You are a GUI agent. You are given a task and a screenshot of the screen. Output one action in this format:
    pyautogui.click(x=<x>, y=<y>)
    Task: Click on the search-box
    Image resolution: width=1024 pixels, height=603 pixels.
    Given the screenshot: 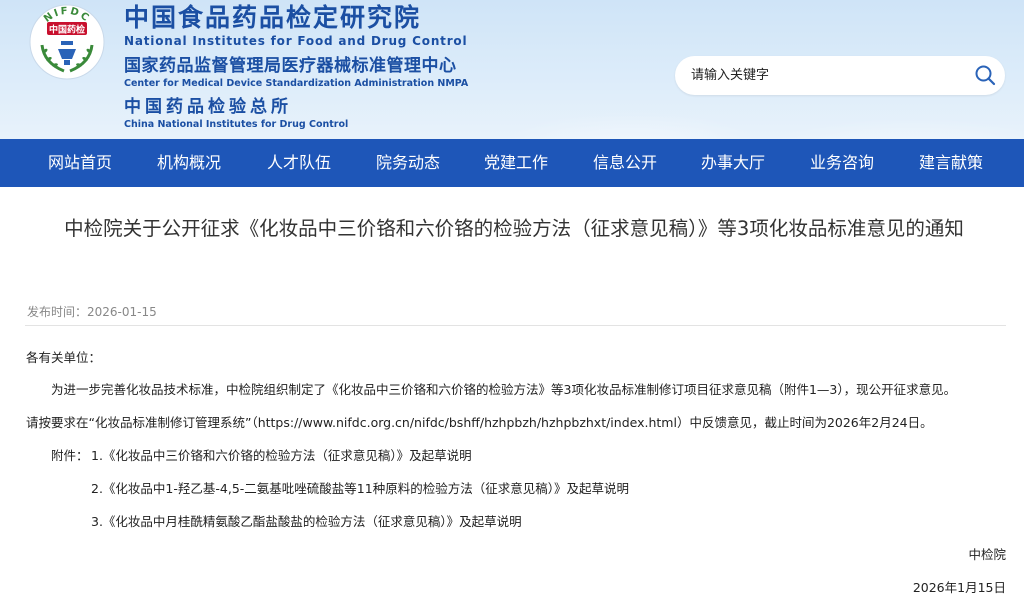 What is the action you would take?
    pyautogui.click(x=840, y=75)
    